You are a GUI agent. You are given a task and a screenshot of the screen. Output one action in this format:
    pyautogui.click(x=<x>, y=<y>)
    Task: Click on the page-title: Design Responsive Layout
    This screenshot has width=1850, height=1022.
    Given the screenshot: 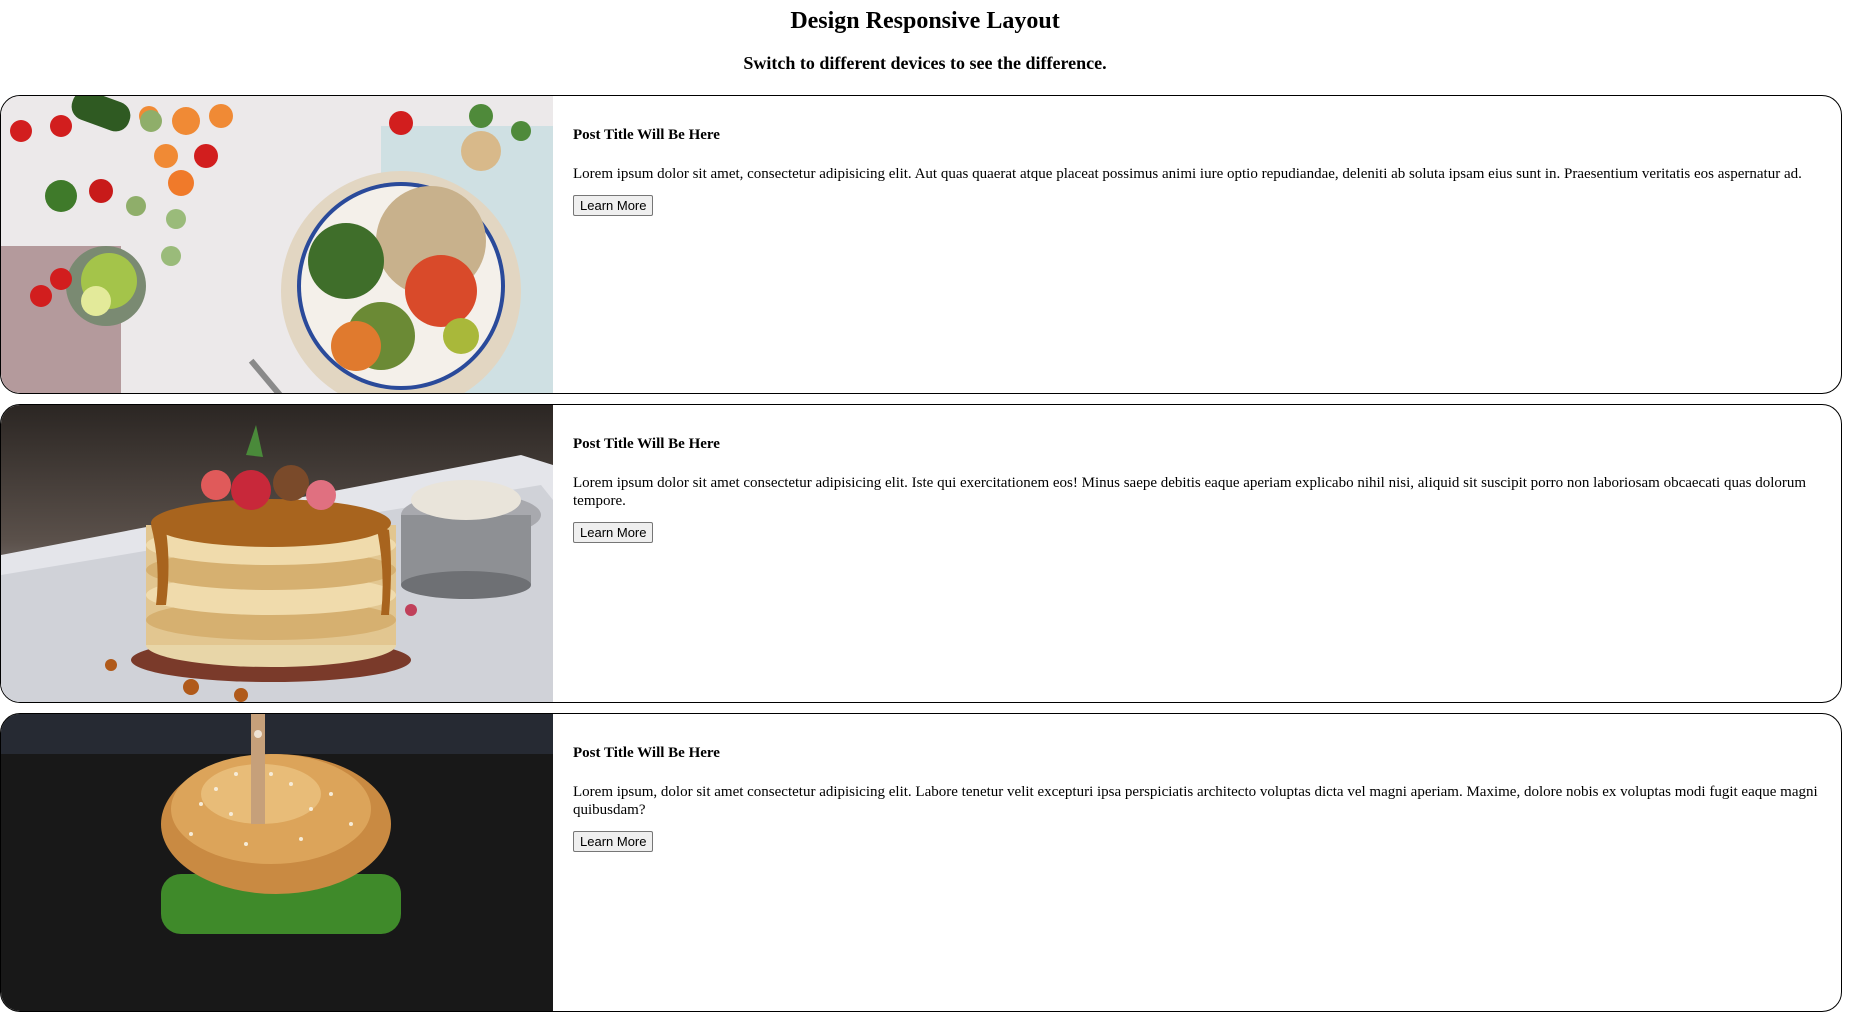 What is the action you would take?
    pyautogui.click(x=925, y=21)
    